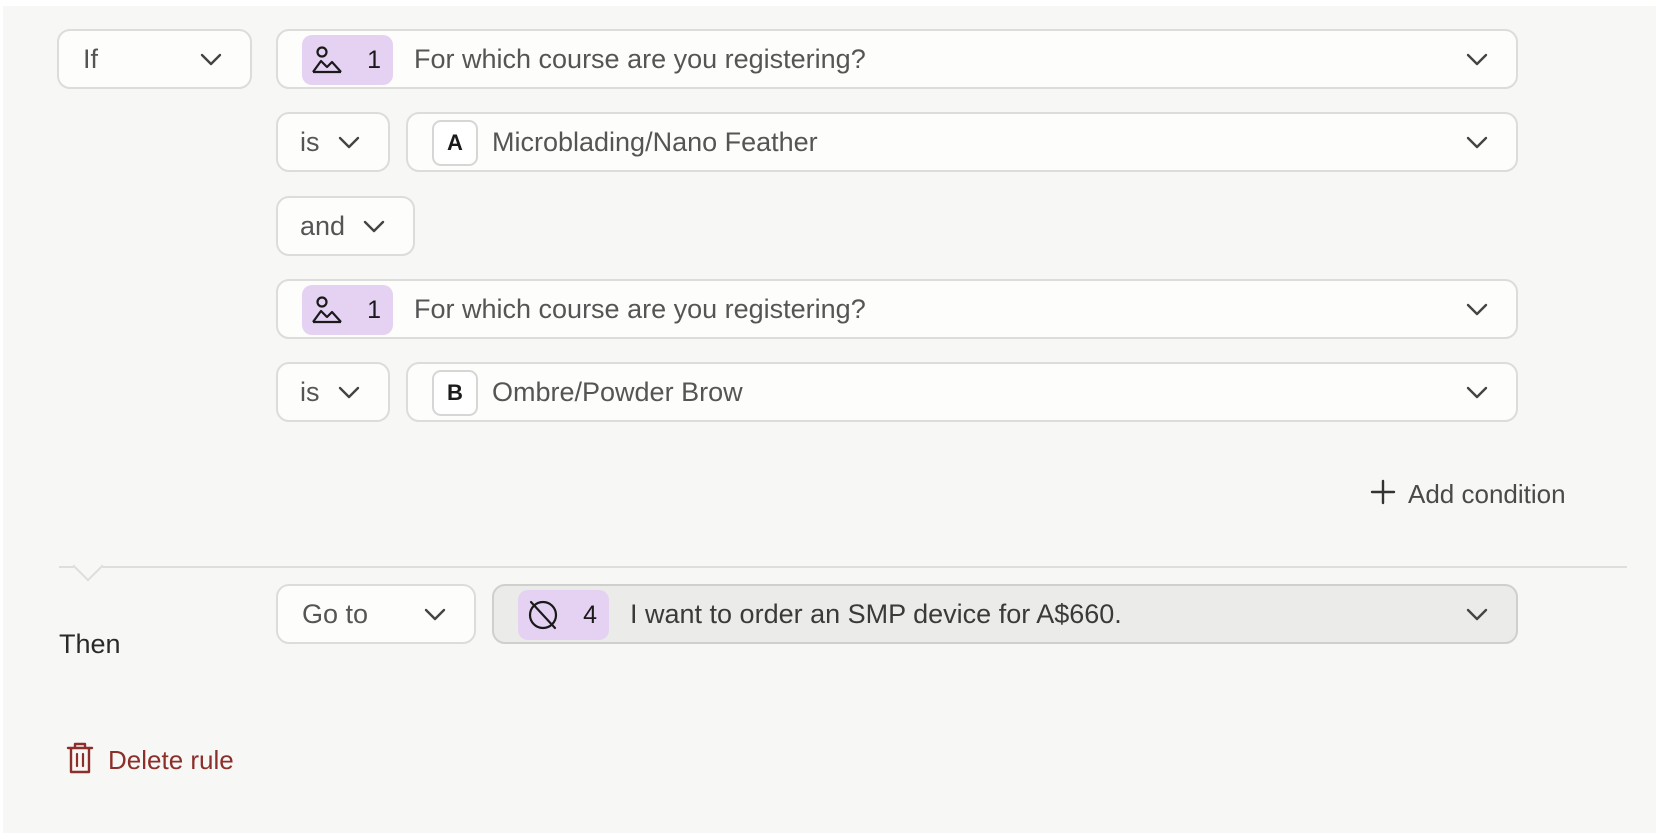 The width and height of the screenshot is (1656, 840). I want to click on joiner-dropdown: and, so click(345, 226).